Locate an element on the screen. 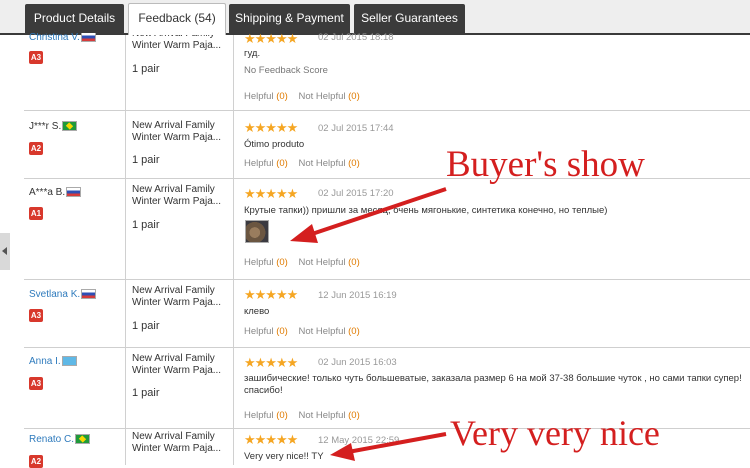 This screenshot has width=750, height=468. annotation-arrows is located at coordinates (368, 324).